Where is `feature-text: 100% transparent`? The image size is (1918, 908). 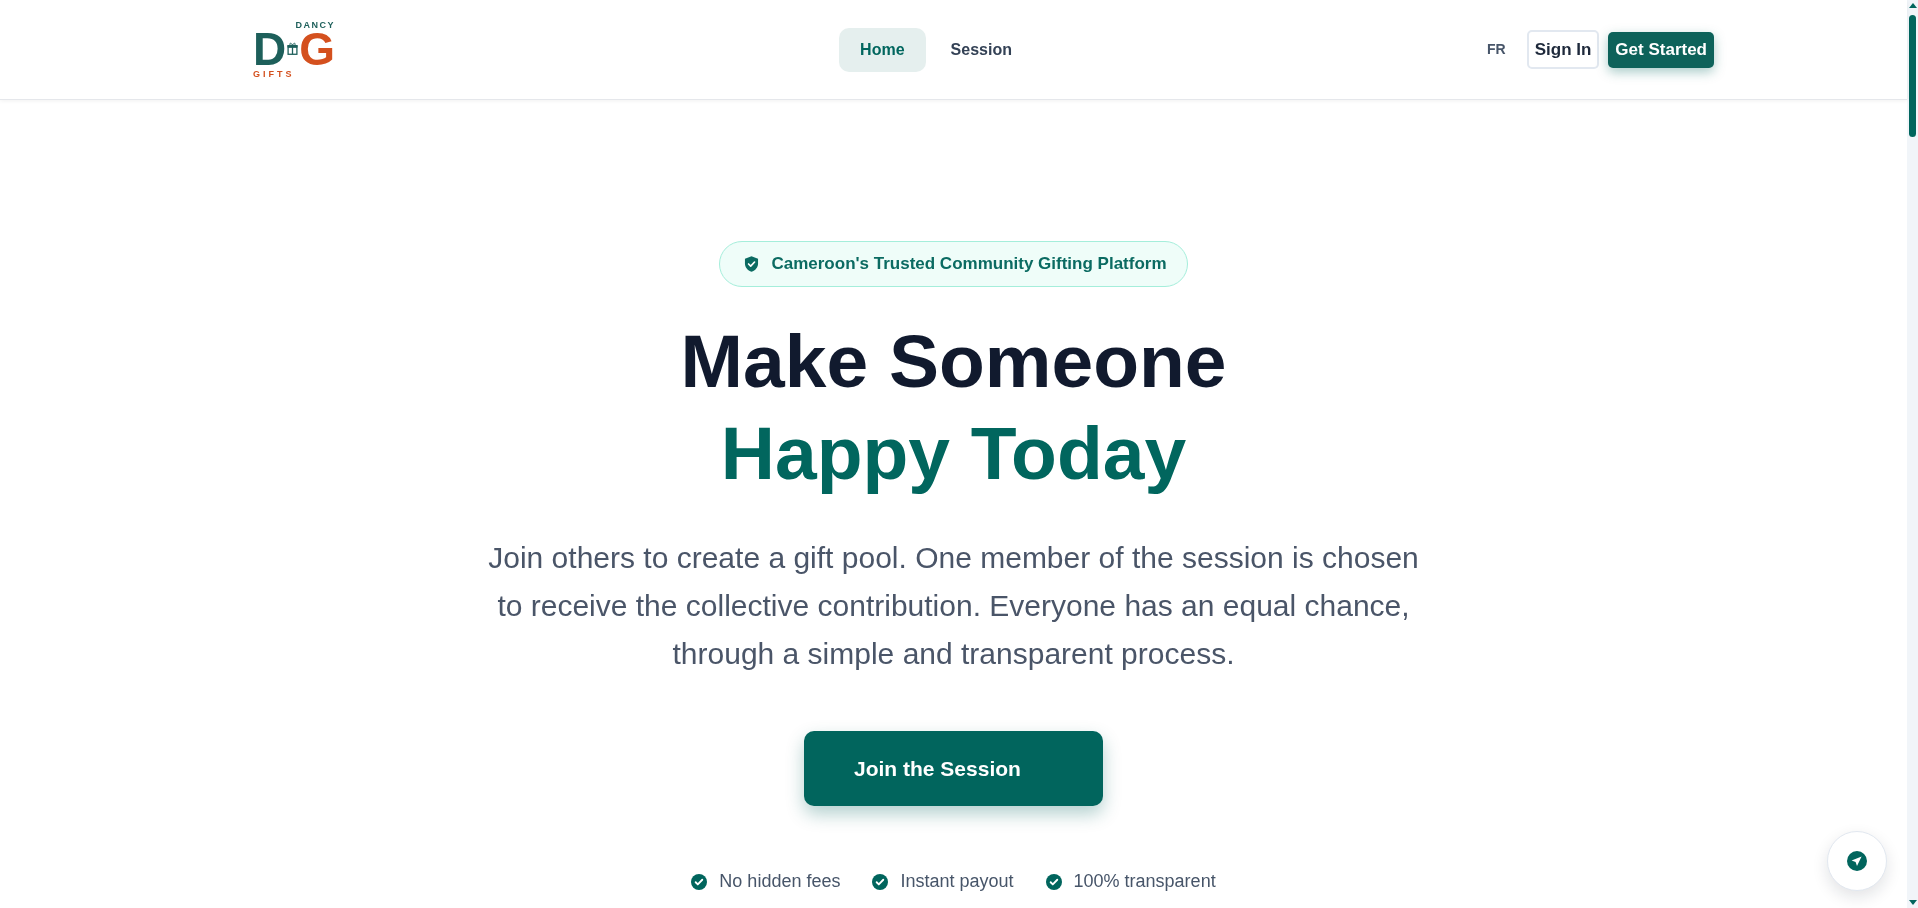
feature-text: 100% transparent is located at coordinates (1144, 881).